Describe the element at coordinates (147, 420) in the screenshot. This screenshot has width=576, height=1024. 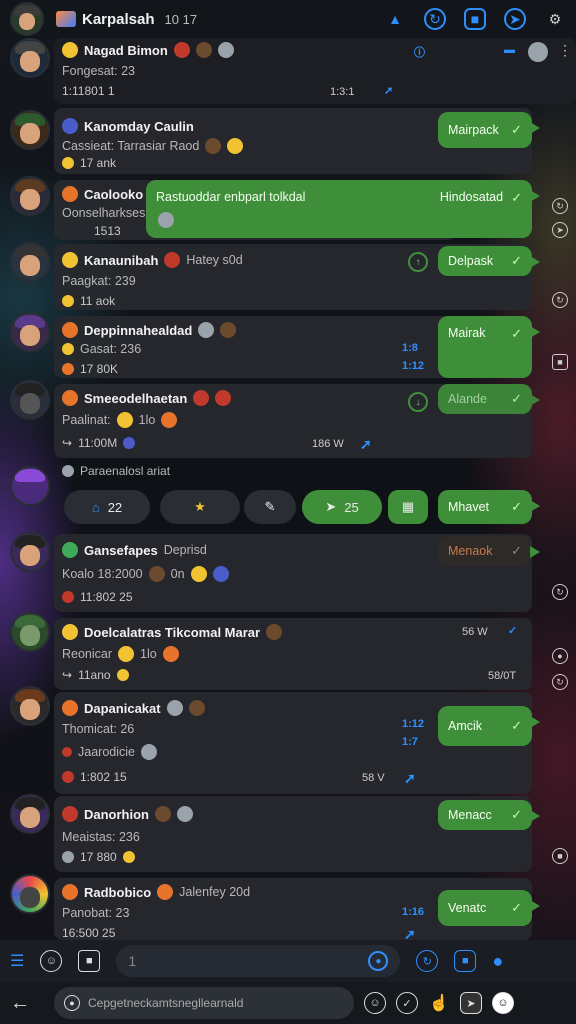
I see `preview-tail: 1lo` at that location.